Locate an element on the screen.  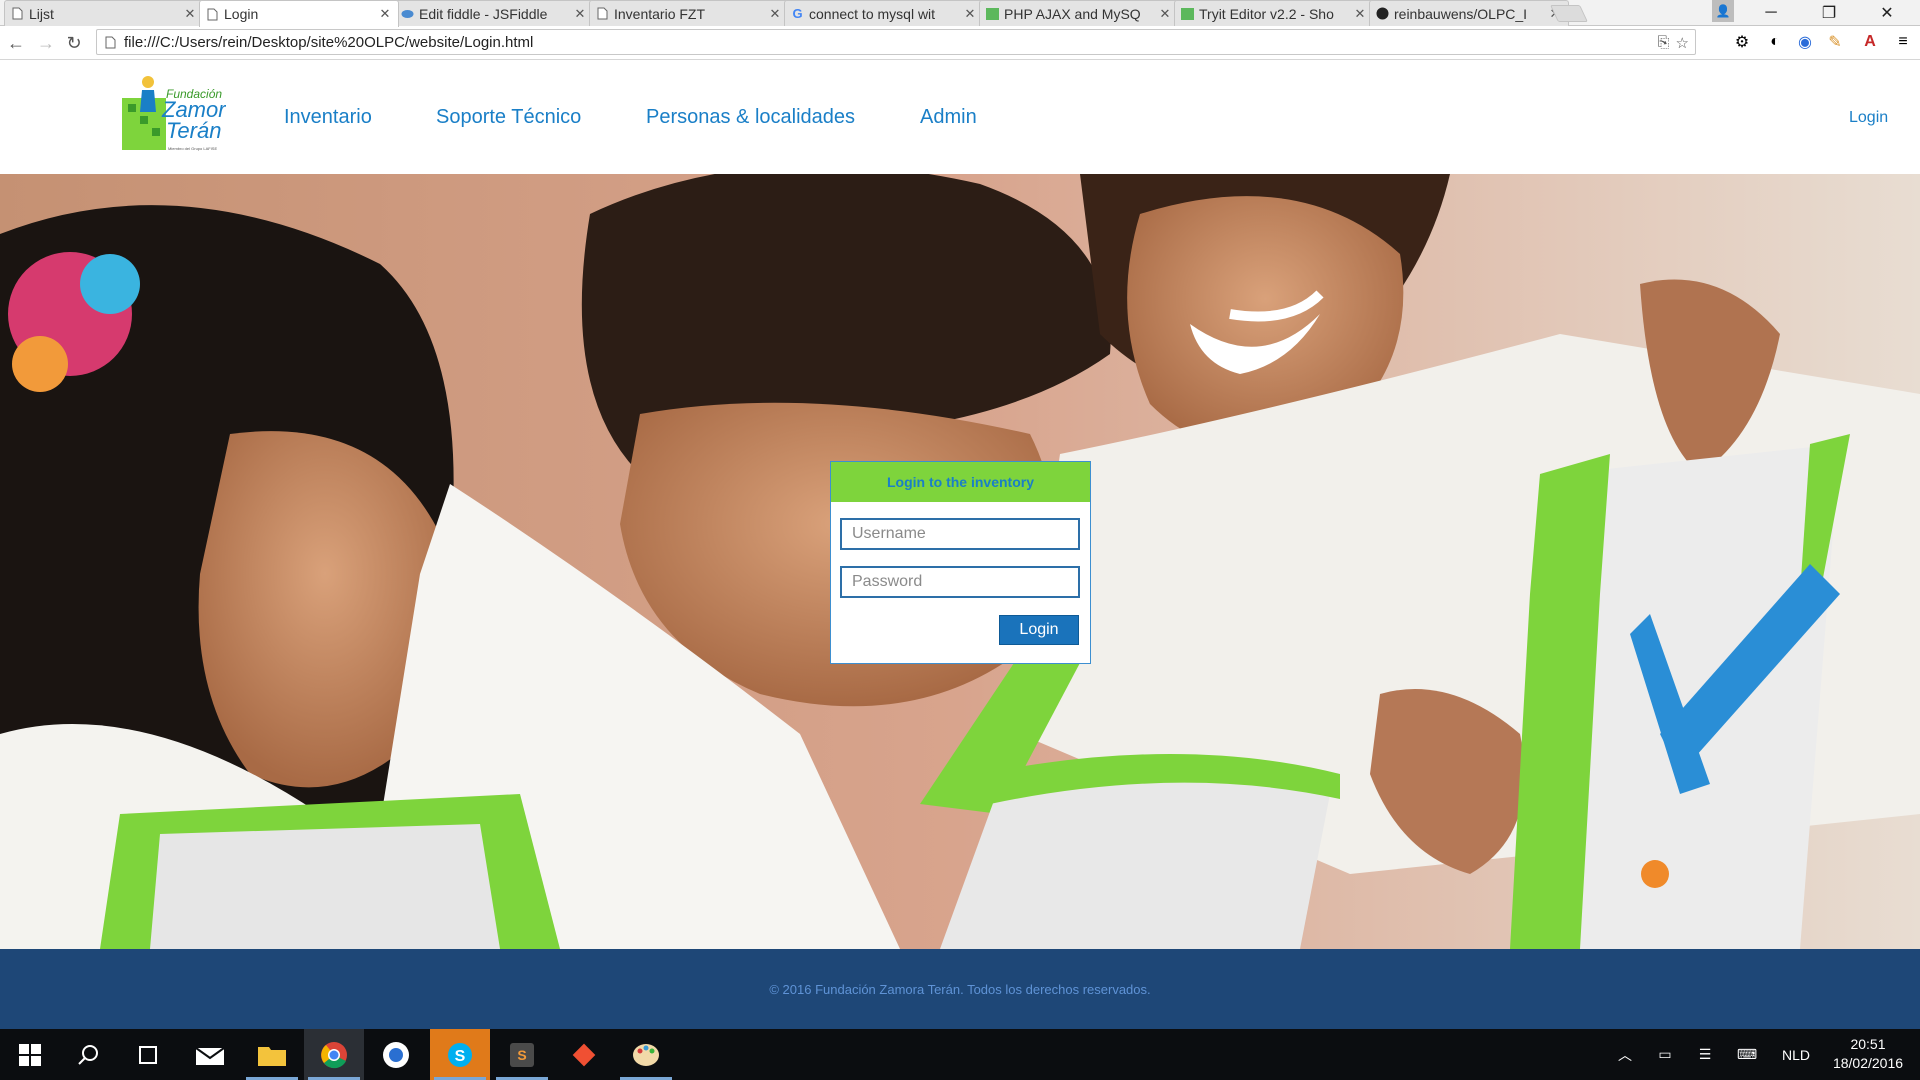
password-input is located at coordinates (960, 582).